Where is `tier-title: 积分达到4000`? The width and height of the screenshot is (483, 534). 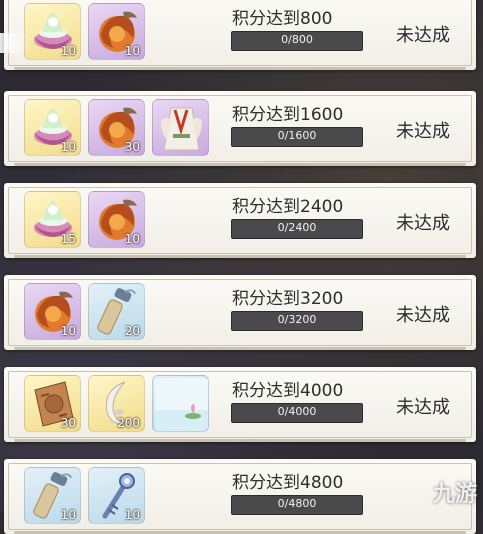 tier-title: 积分达到4000 is located at coordinates (288, 391).